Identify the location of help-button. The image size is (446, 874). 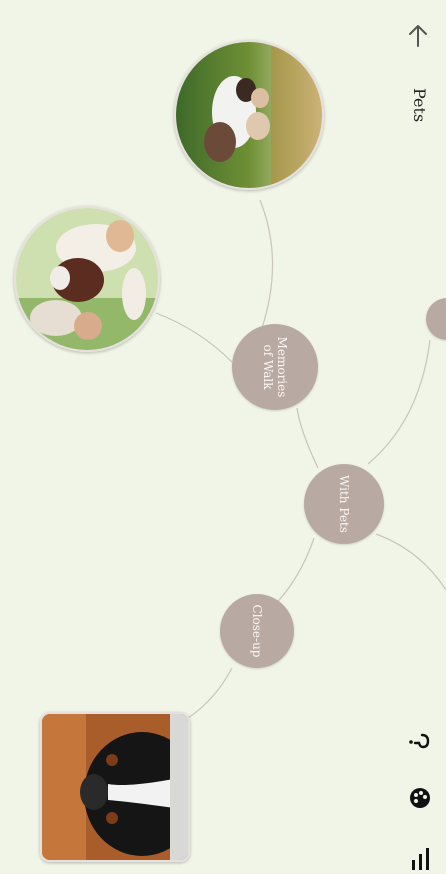
(419, 742).